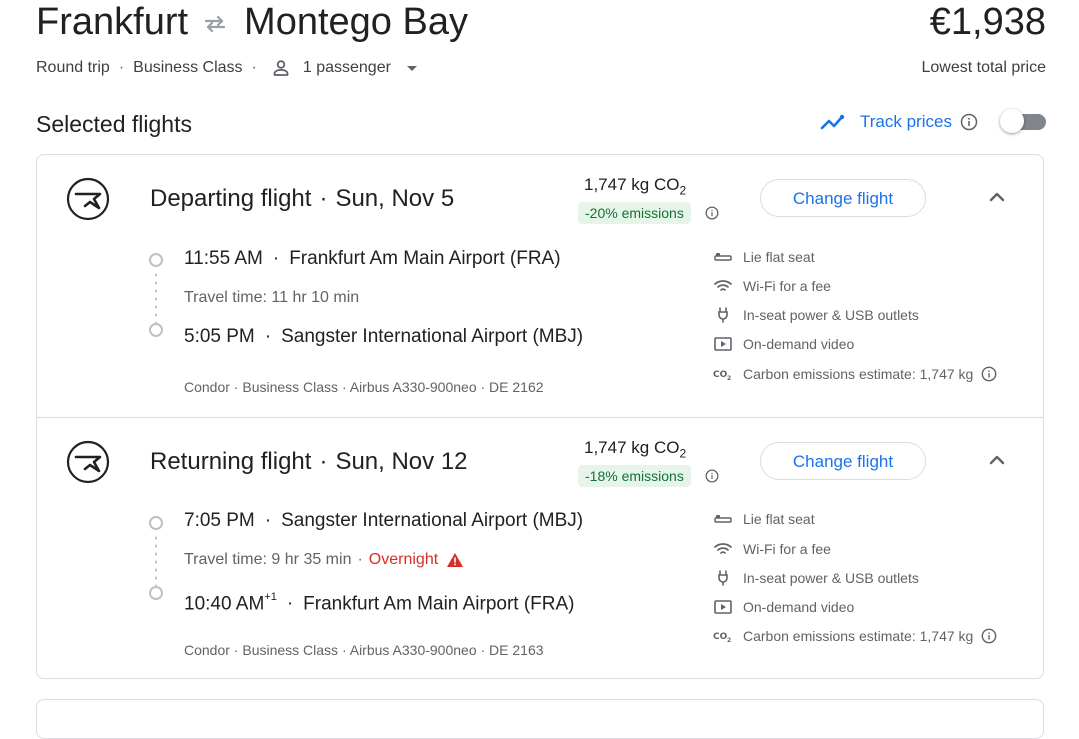 The height and width of the screenshot is (739, 1079). What do you see at coordinates (346, 67) in the screenshot?
I see `passenger-count: 1 passenger` at bounding box center [346, 67].